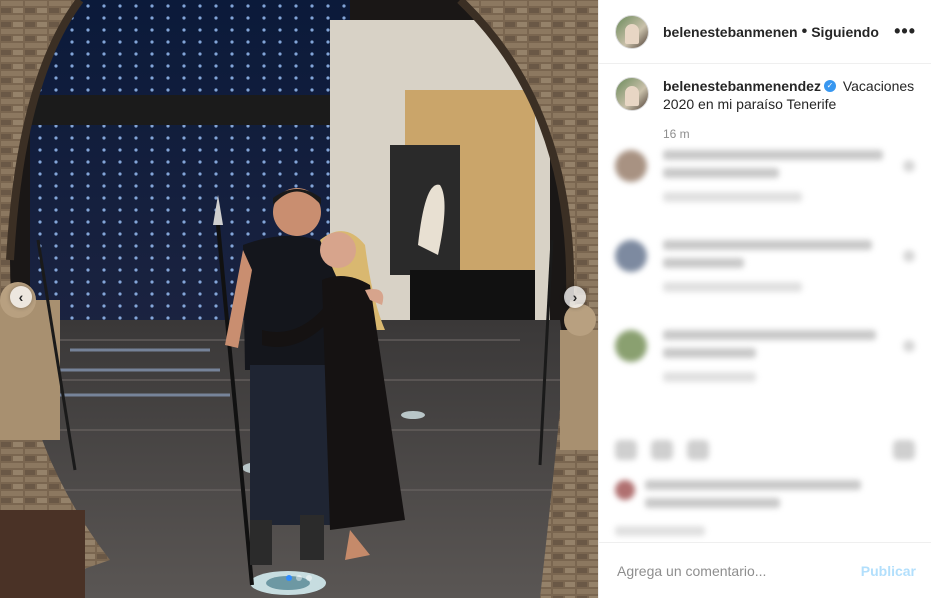 This screenshot has width=931, height=598. Describe the element at coordinates (905, 31) in the screenshot. I see `more-options-icon: •••` at that location.